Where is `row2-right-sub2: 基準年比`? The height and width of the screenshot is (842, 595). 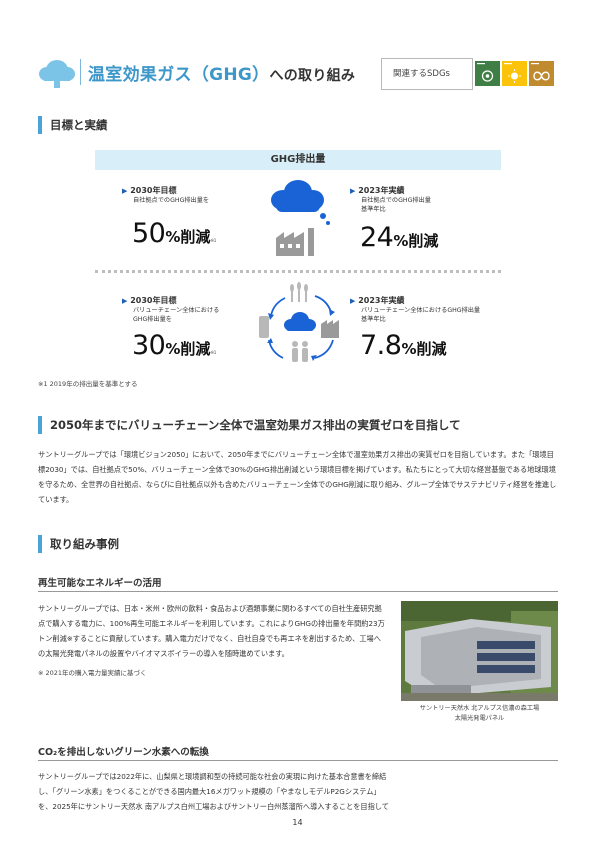 row2-right-sub2: 基準年比 is located at coordinates (373, 319).